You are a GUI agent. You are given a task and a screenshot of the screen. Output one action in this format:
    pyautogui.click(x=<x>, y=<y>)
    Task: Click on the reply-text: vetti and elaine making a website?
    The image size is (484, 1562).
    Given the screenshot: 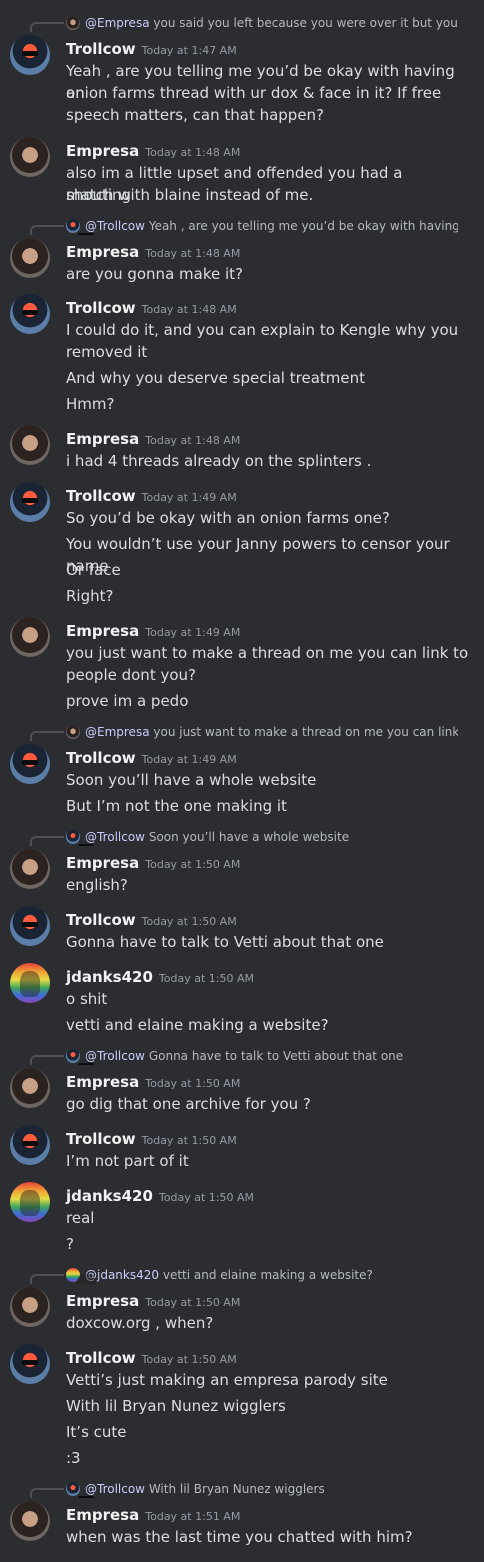 What is the action you would take?
    pyautogui.click(x=267, y=1275)
    